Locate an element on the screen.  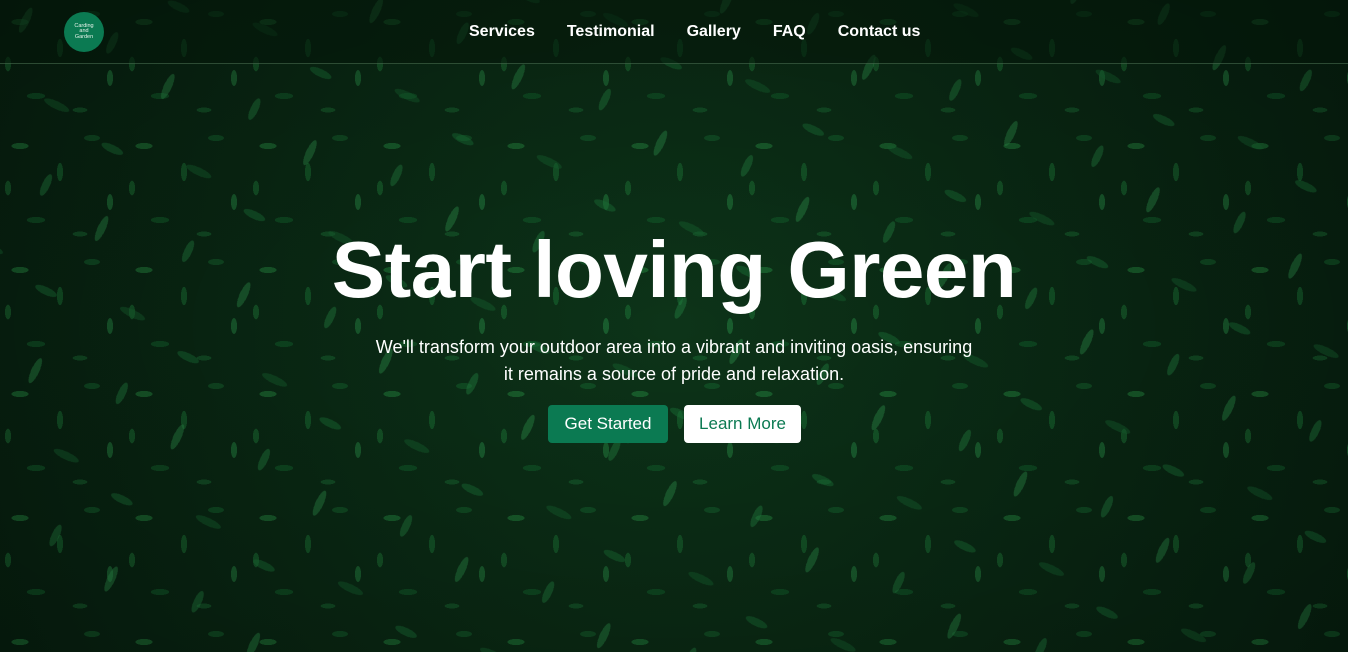
nav-item-gallery: Gallery is located at coordinates (714, 32).